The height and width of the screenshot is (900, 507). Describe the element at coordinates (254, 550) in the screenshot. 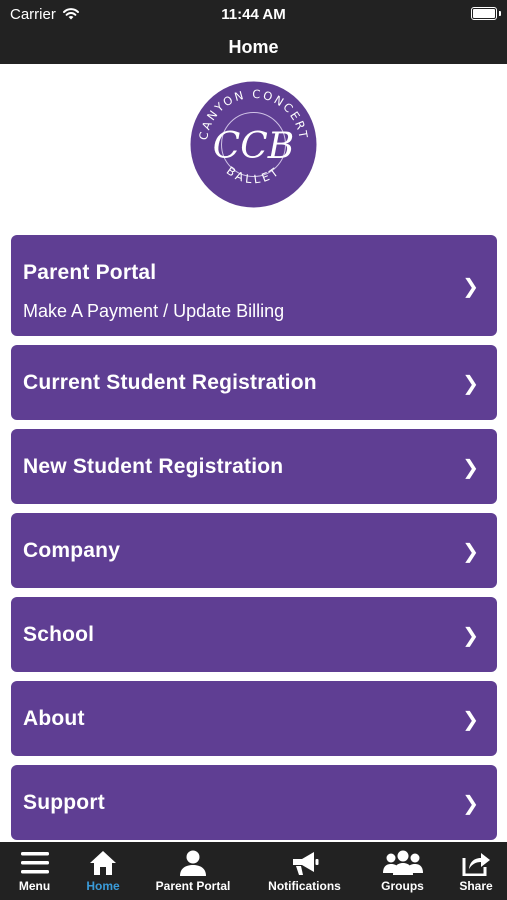

I see `menu-item-company: Company ❯` at that location.